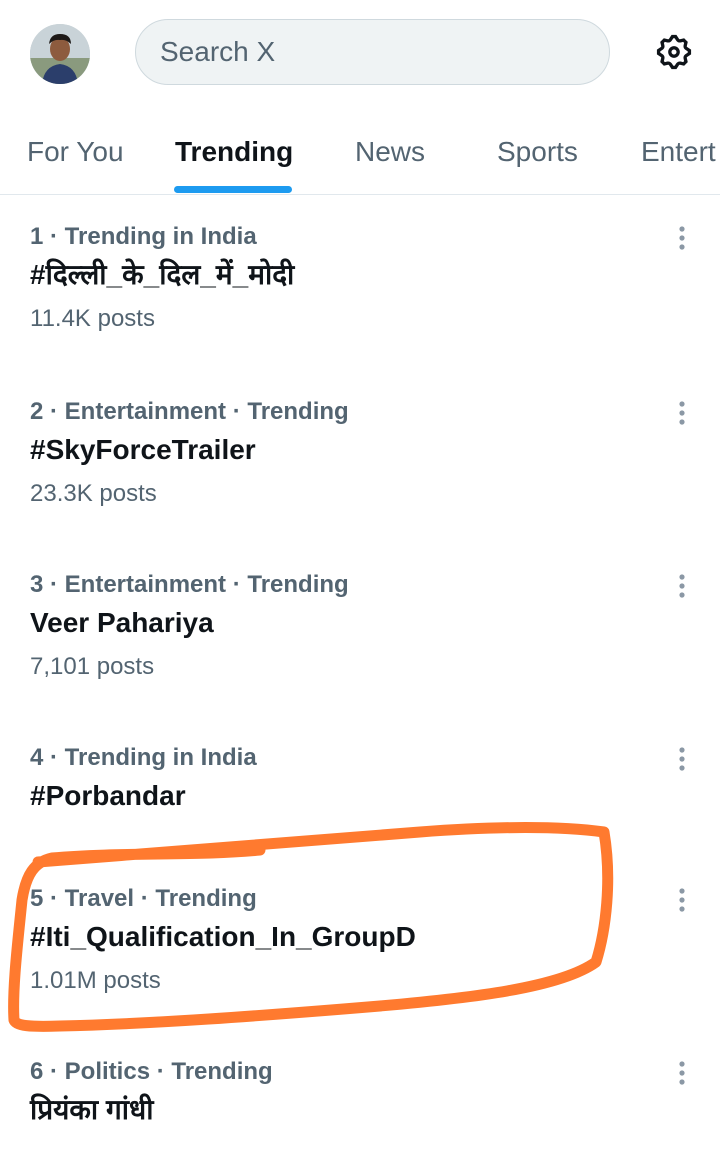 This screenshot has width=720, height=1149. What do you see at coordinates (143, 450) in the screenshot?
I see `trend-topic: #SkyForceTrailer` at bounding box center [143, 450].